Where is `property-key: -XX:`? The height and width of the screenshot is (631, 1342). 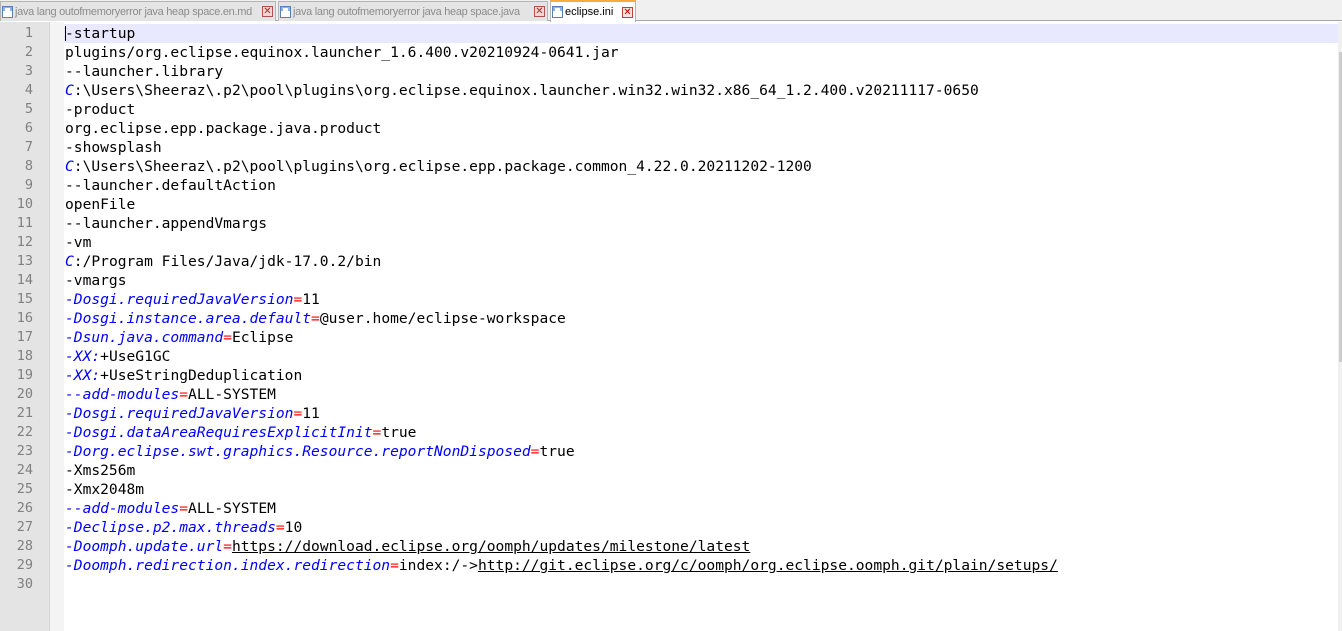
property-key: -XX: is located at coordinates (83, 375).